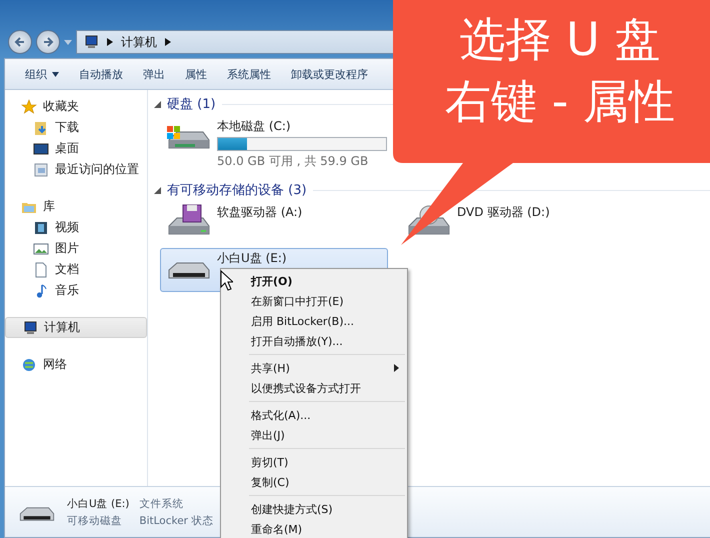 The image size is (710, 538). Describe the element at coordinates (560, 101) in the screenshot. I see `callout-text: 右键 - 属性` at that location.